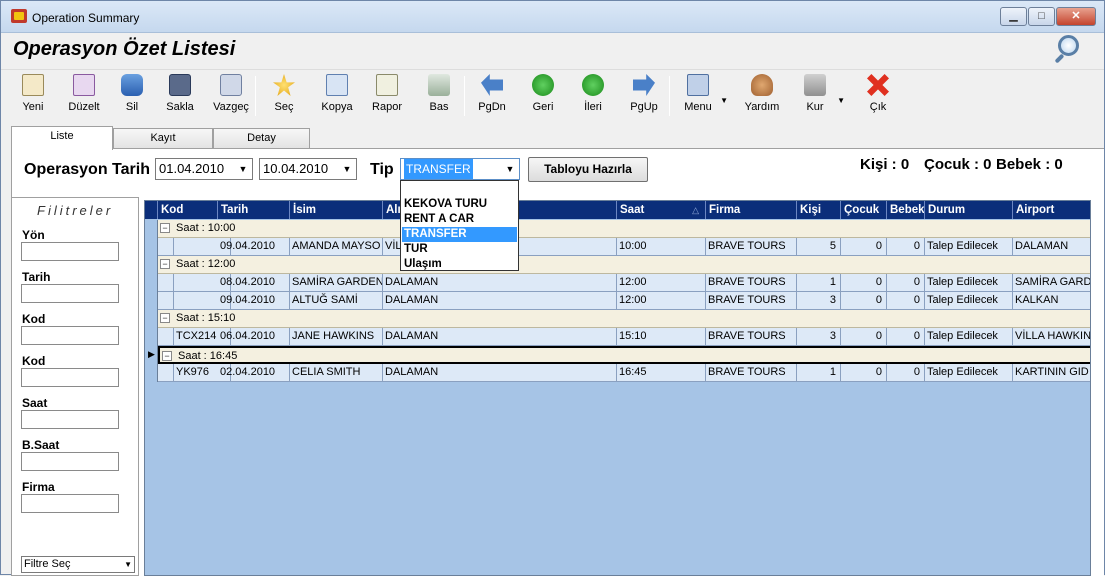 The height and width of the screenshot is (576, 1105). What do you see at coordinates (864, 210) in the screenshot?
I see `column-header: Çocuk` at bounding box center [864, 210].